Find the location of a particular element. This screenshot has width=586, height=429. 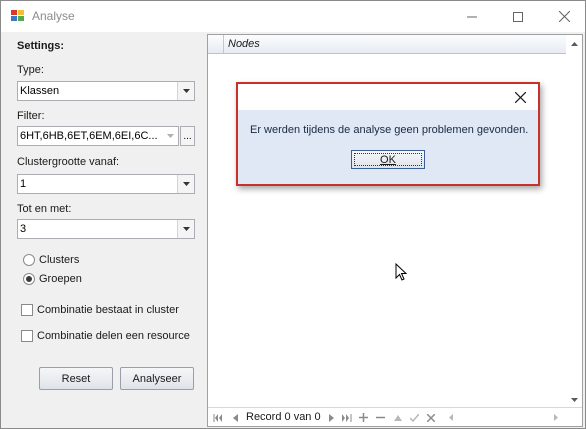

radio-groups-label: Groepen is located at coordinates (60, 279).